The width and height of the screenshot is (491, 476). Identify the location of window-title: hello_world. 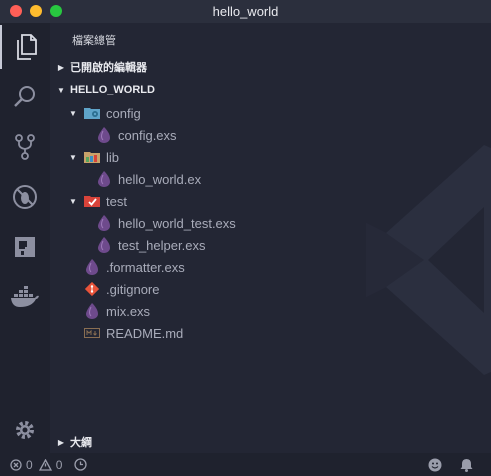
(245, 11).